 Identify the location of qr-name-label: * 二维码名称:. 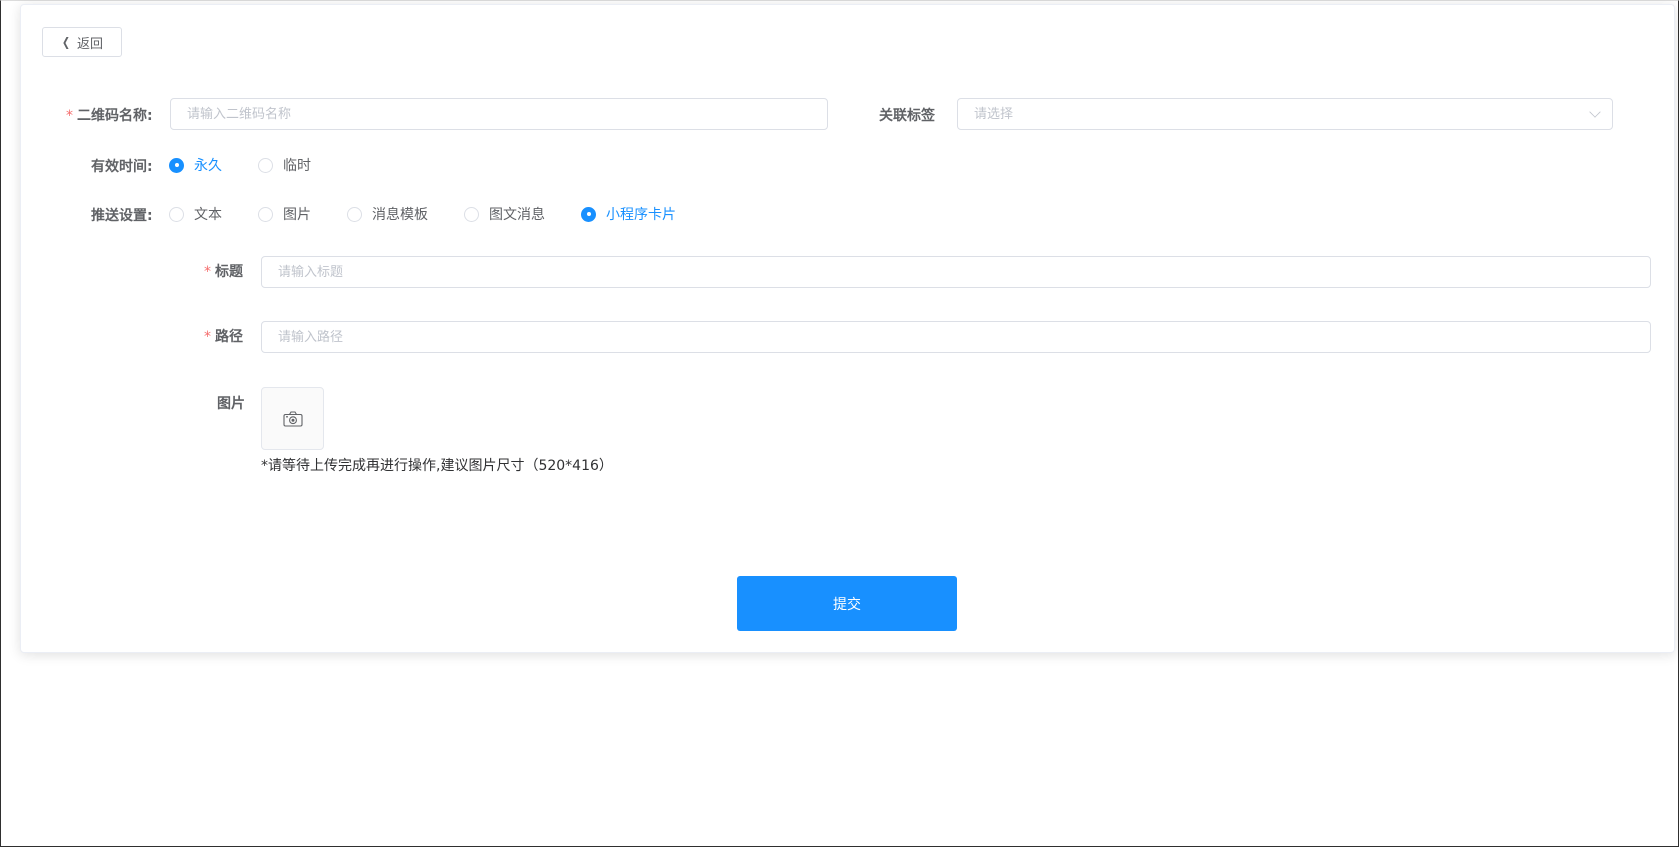
(109, 115).